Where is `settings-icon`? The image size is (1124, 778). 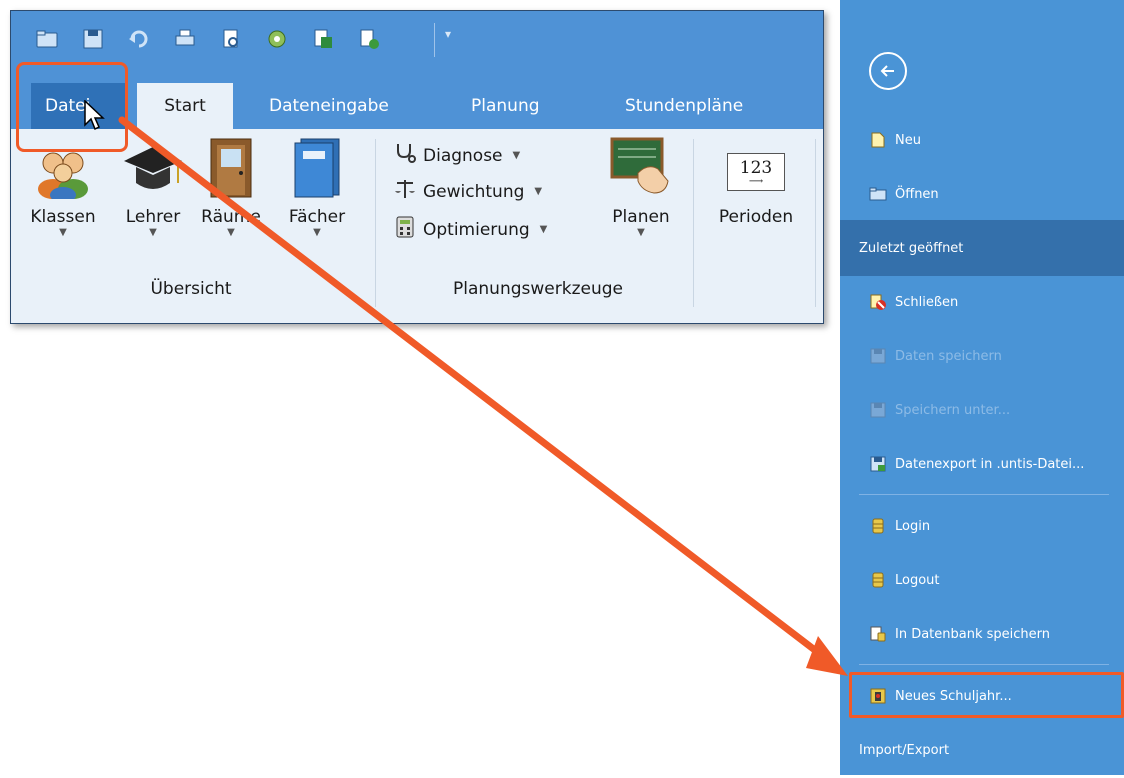 settings-icon is located at coordinates (277, 39).